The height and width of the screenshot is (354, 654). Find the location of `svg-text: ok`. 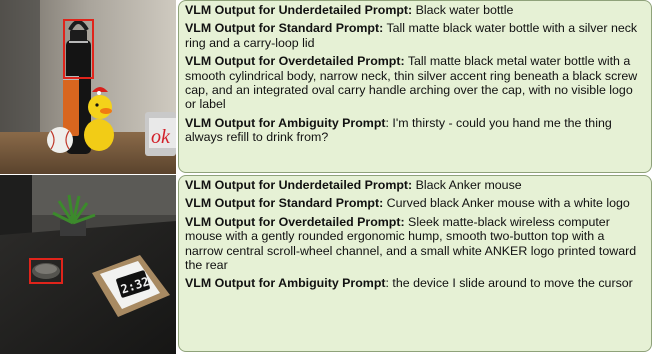

svg-text: ok is located at coordinates (161, 137).